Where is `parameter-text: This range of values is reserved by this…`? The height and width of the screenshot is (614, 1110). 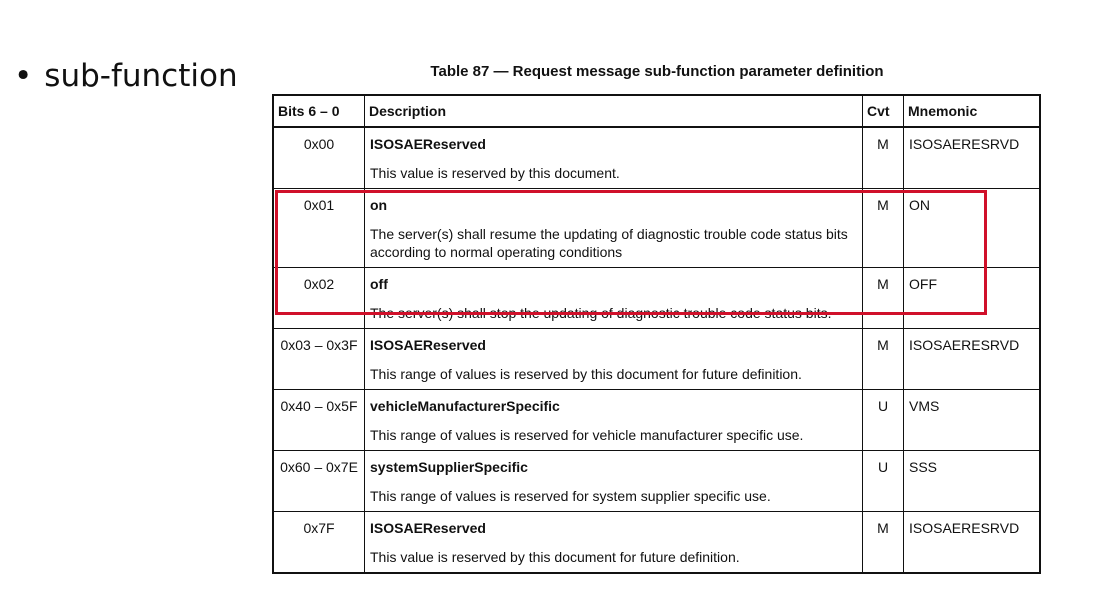
parameter-text: This range of values is reserved by this… is located at coordinates (586, 374).